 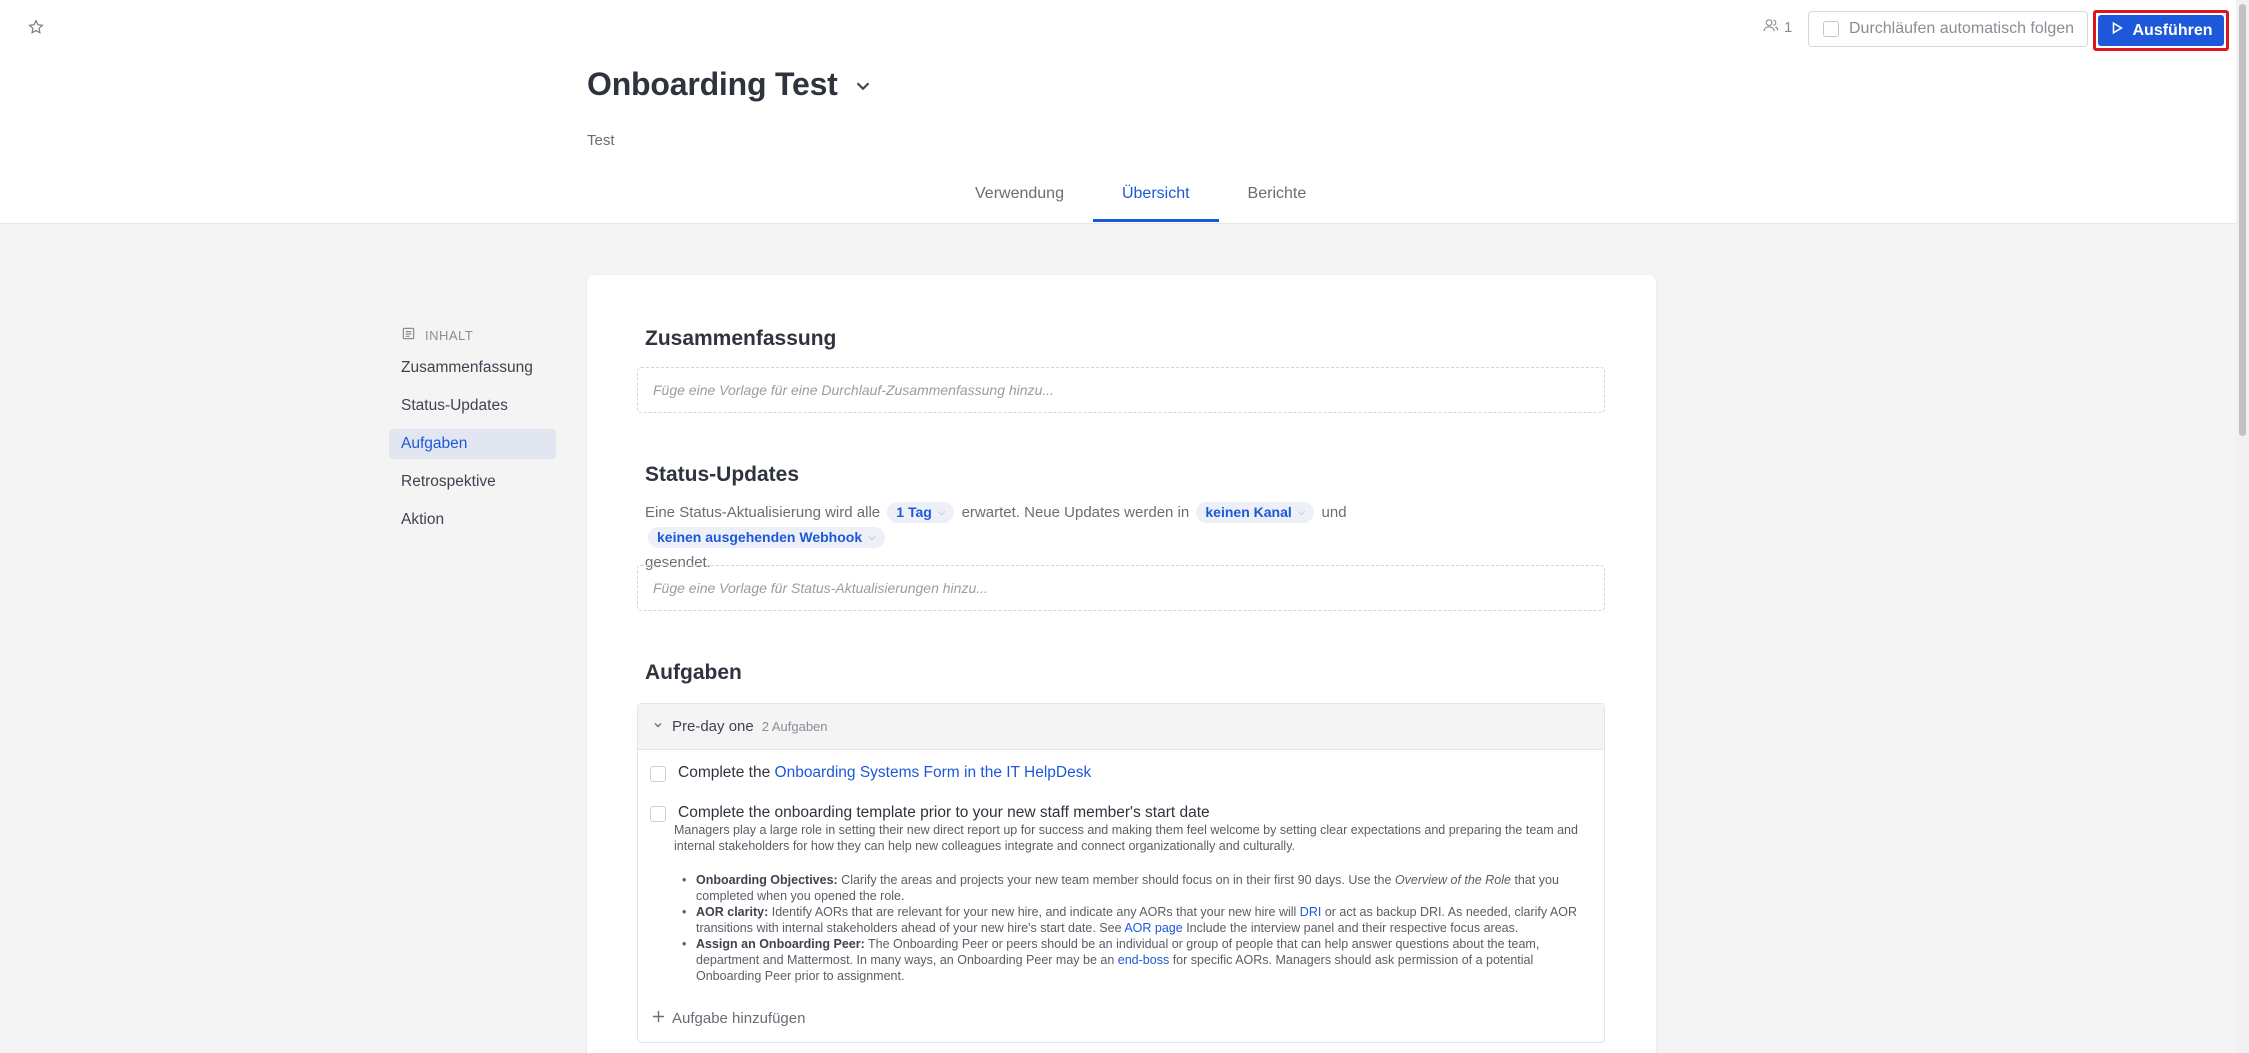 What do you see at coordinates (1770, 27) in the screenshot?
I see `participants-icon` at bounding box center [1770, 27].